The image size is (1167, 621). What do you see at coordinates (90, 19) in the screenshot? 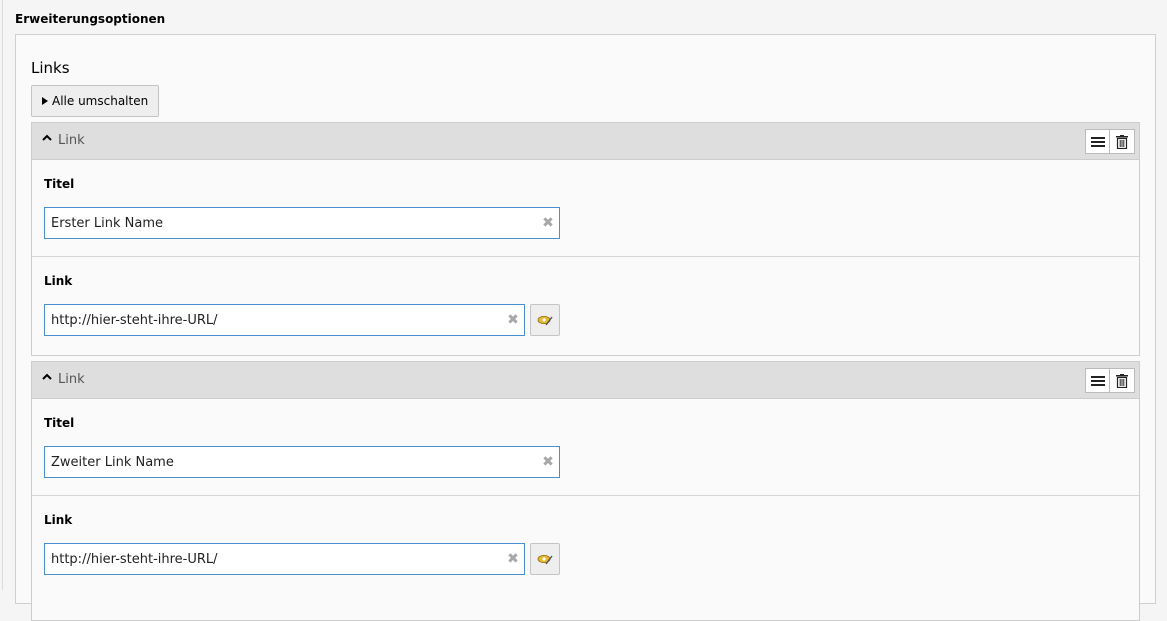
I see `section-title: Erweiterungsoptionen` at bounding box center [90, 19].